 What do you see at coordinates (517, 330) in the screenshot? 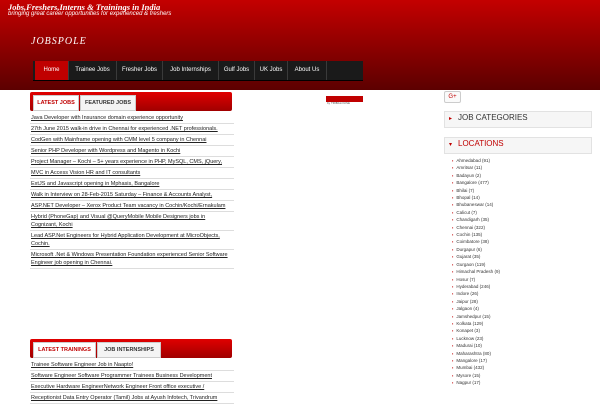
I see `location-item: ▪ Konapet (3)` at bounding box center [517, 330].